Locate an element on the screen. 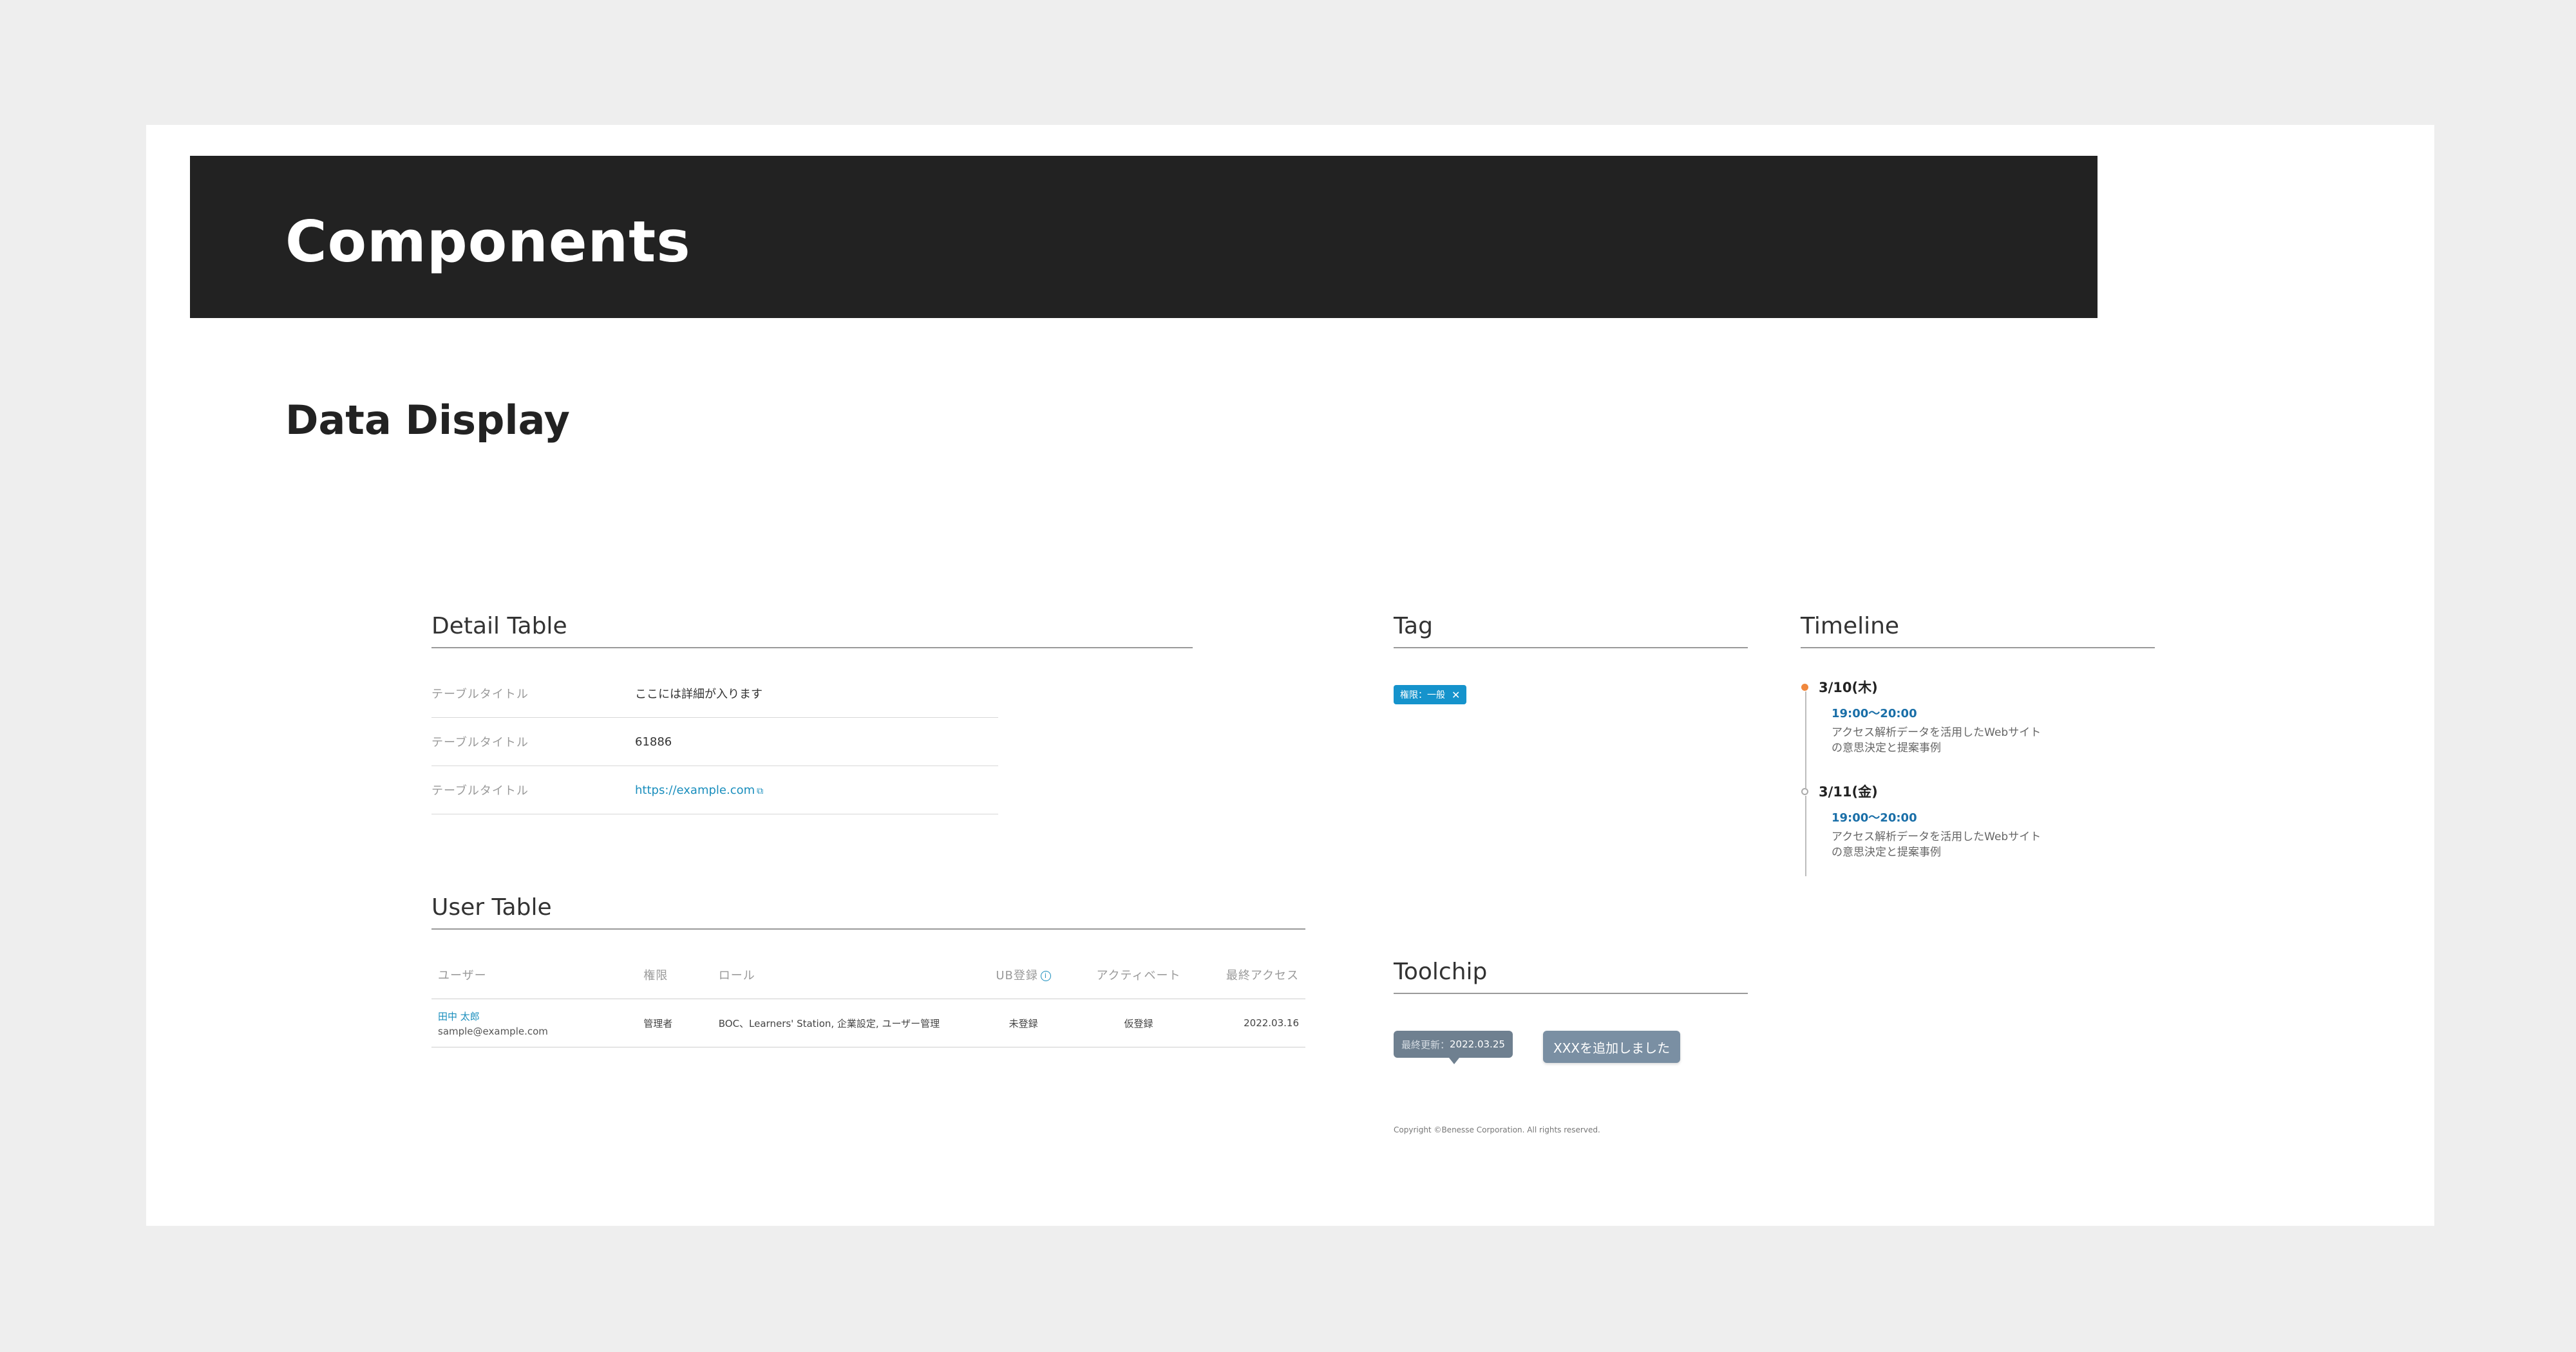  detail-table-title: Detail Table is located at coordinates (812, 631).